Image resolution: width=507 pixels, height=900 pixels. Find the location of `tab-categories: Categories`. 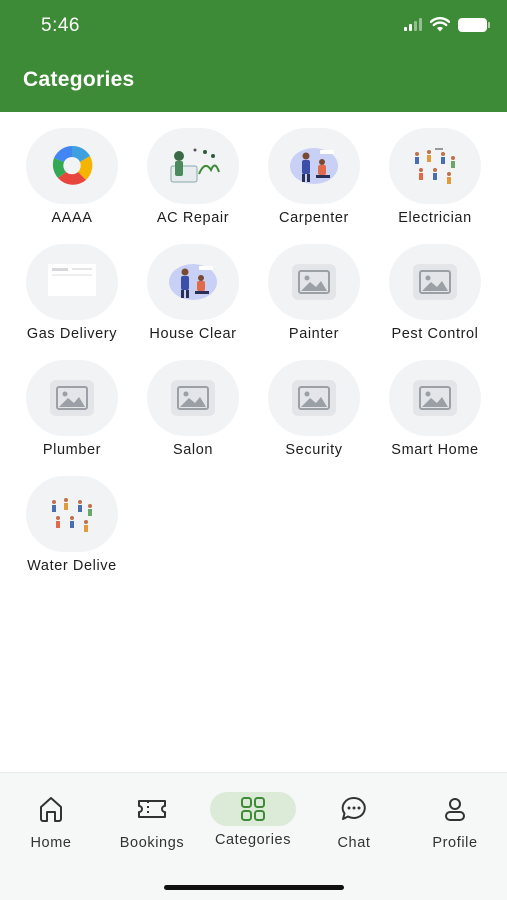

tab-categories: Categories is located at coordinates (253, 824).